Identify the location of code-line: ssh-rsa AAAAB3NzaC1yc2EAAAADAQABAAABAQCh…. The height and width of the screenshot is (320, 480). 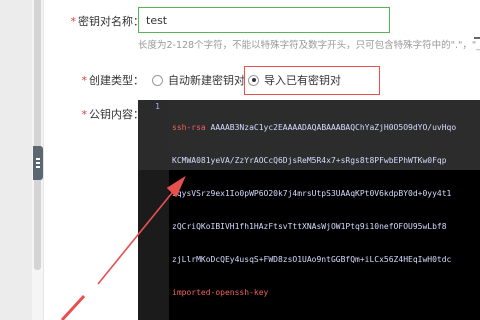
(314, 127).